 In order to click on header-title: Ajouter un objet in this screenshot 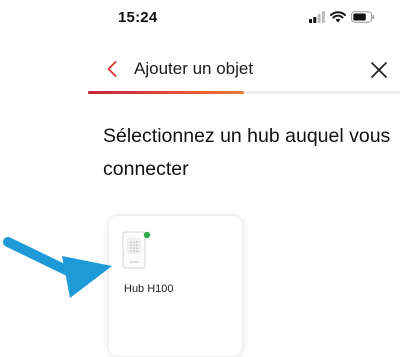, I will do `click(194, 68)`.